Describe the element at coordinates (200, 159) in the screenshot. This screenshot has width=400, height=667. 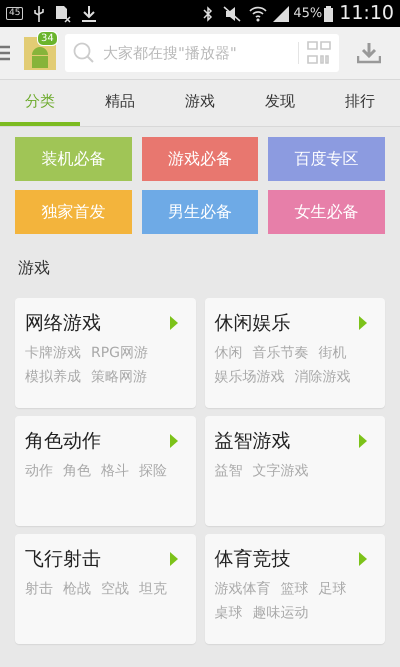
I see `category-tile: 游戏必备` at that location.